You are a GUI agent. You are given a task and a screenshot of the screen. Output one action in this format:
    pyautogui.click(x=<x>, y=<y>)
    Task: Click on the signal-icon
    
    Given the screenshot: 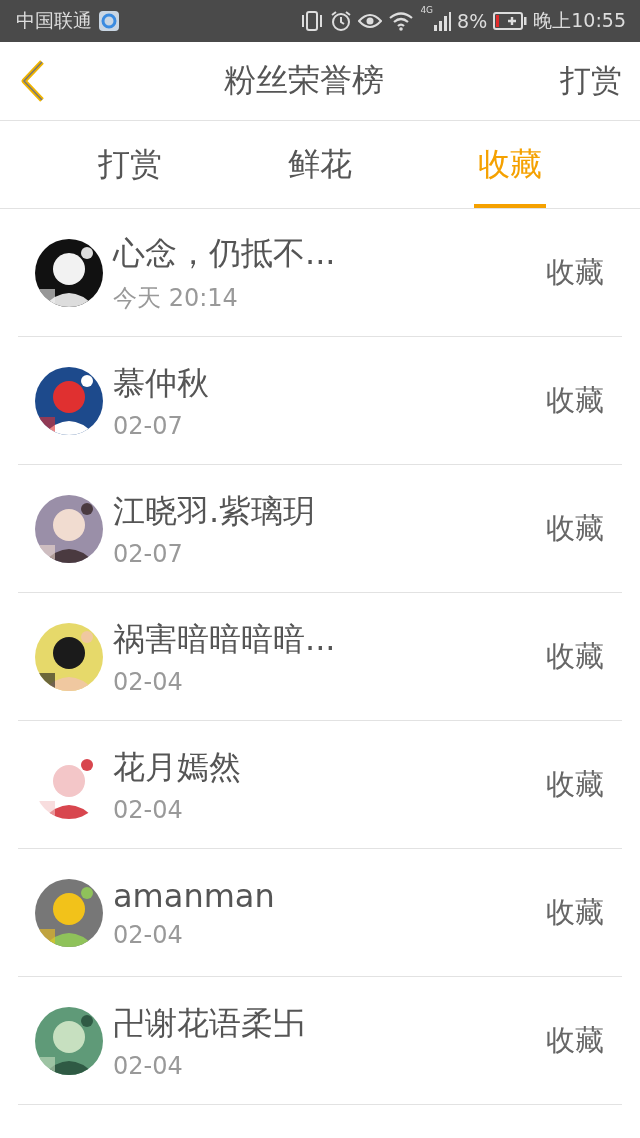 What is the action you would take?
    pyautogui.click(x=442, y=21)
    